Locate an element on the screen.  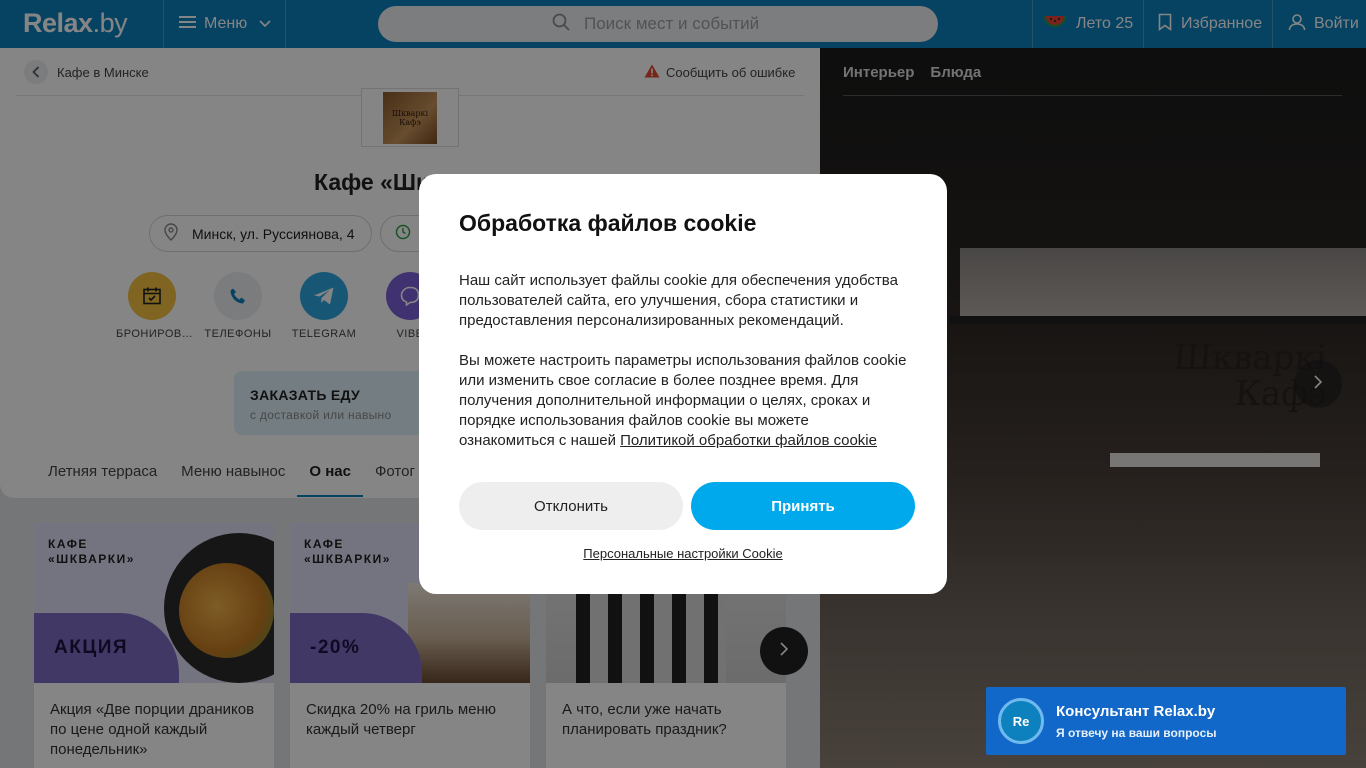
consultant-avatar: Re is located at coordinates (1021, 721).